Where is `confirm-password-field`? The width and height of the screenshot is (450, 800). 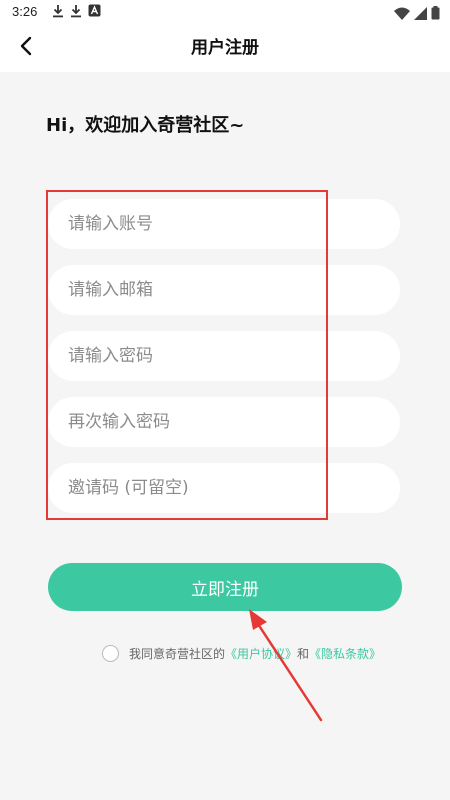
confirm-password-field is located at coordinates (224, 422).